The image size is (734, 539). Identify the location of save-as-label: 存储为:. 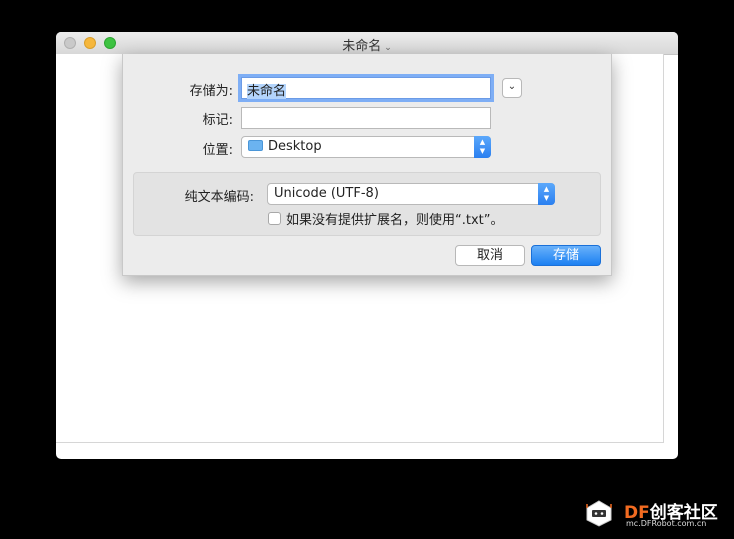
(211, 91).